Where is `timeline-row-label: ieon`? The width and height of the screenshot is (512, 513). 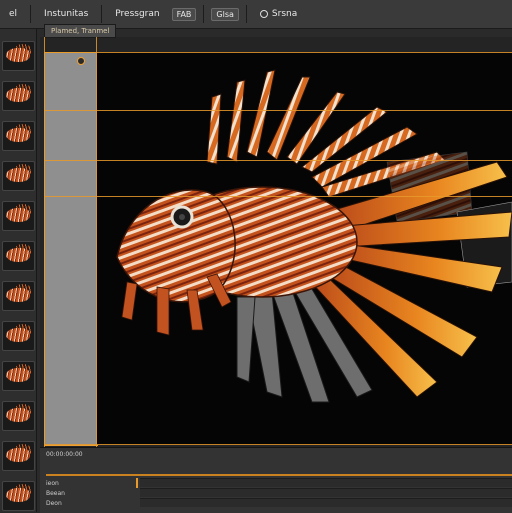 timeline-row-label: ieon is located at coordinates (52, 483).